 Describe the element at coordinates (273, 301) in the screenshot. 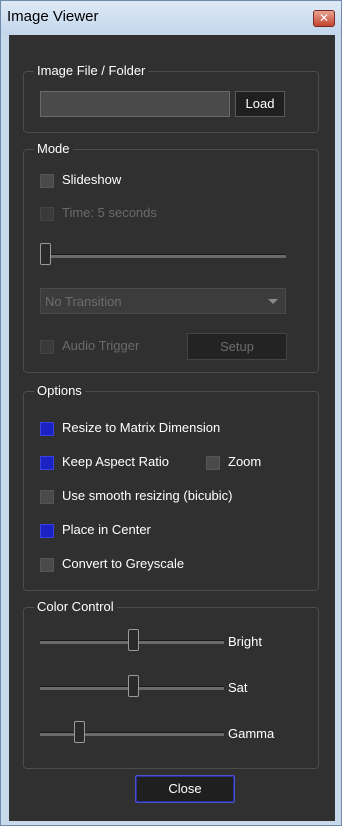

I see `chevron-down-icon` at that location.